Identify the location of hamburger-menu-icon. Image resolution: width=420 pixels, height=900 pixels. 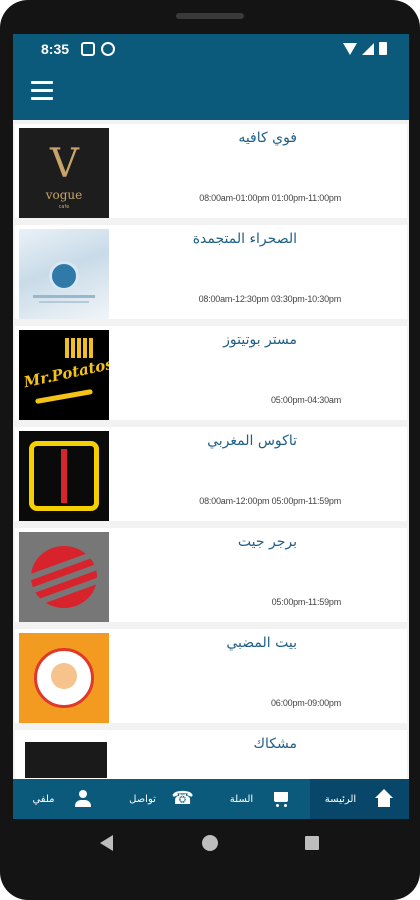
(42, 91).